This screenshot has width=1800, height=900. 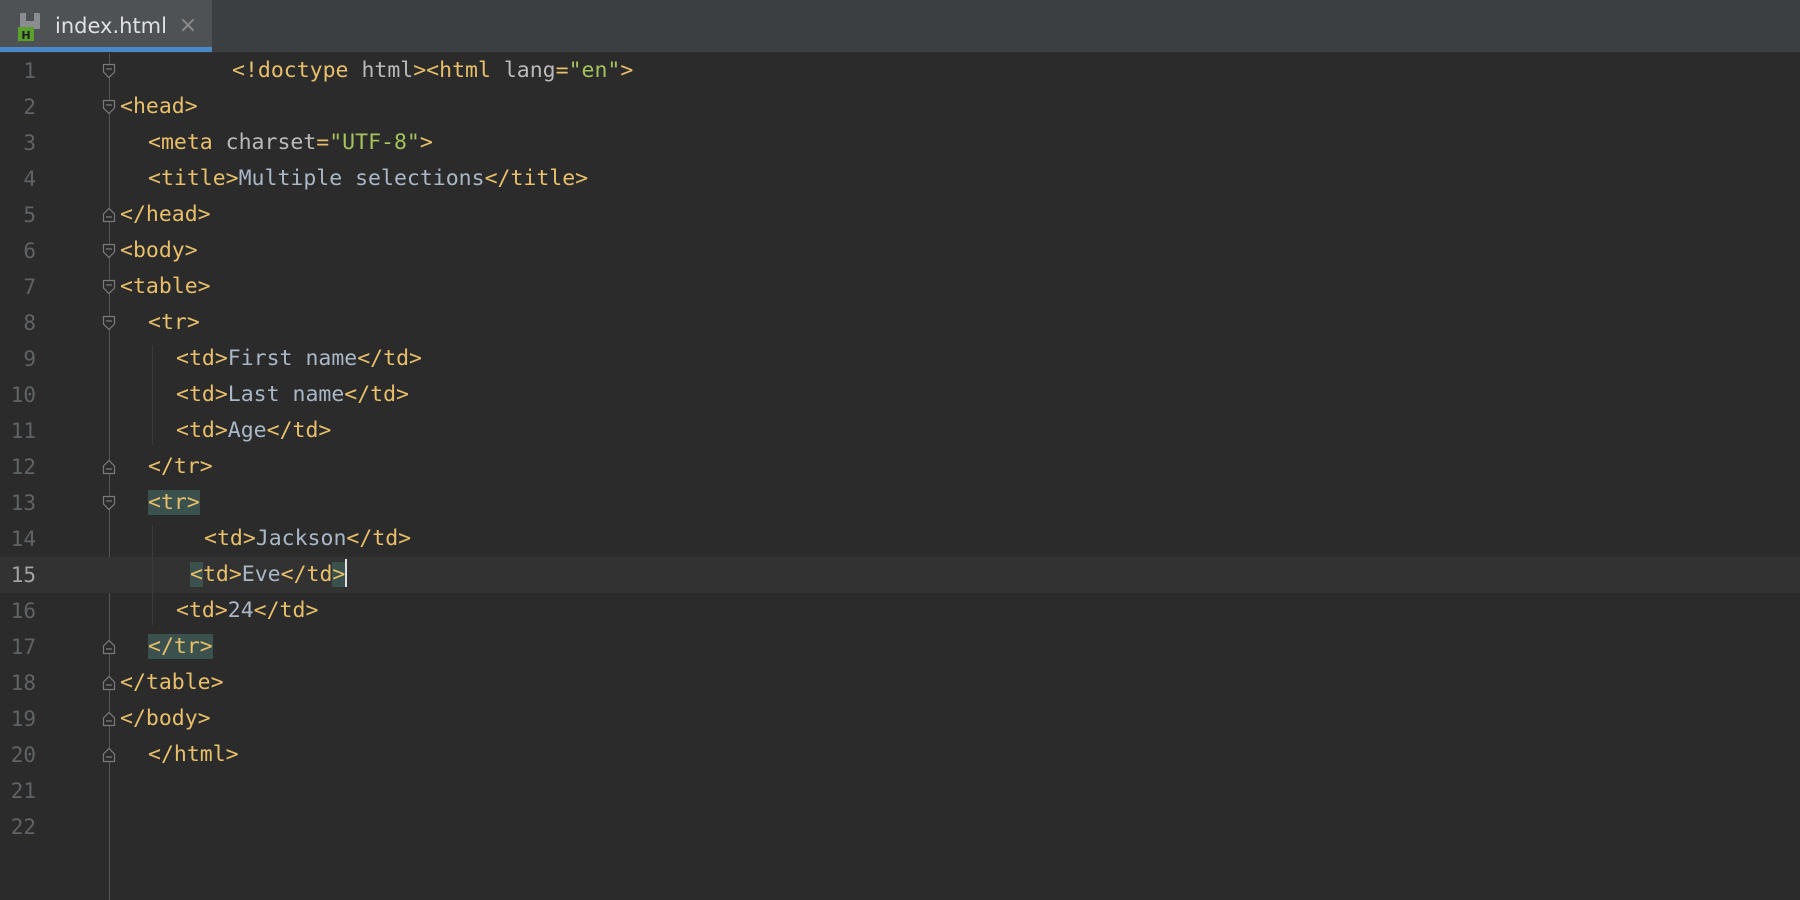 I want to click on code-token: "UTF-8", so click(x=374, y=142).